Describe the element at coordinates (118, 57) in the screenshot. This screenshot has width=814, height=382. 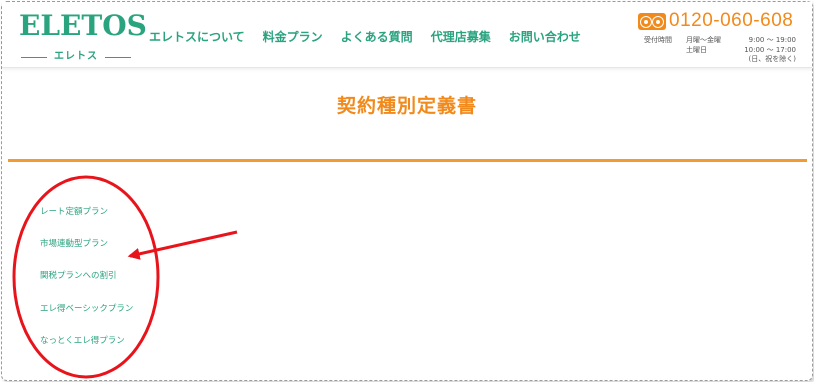
I see `logo-rule-right` at that location.